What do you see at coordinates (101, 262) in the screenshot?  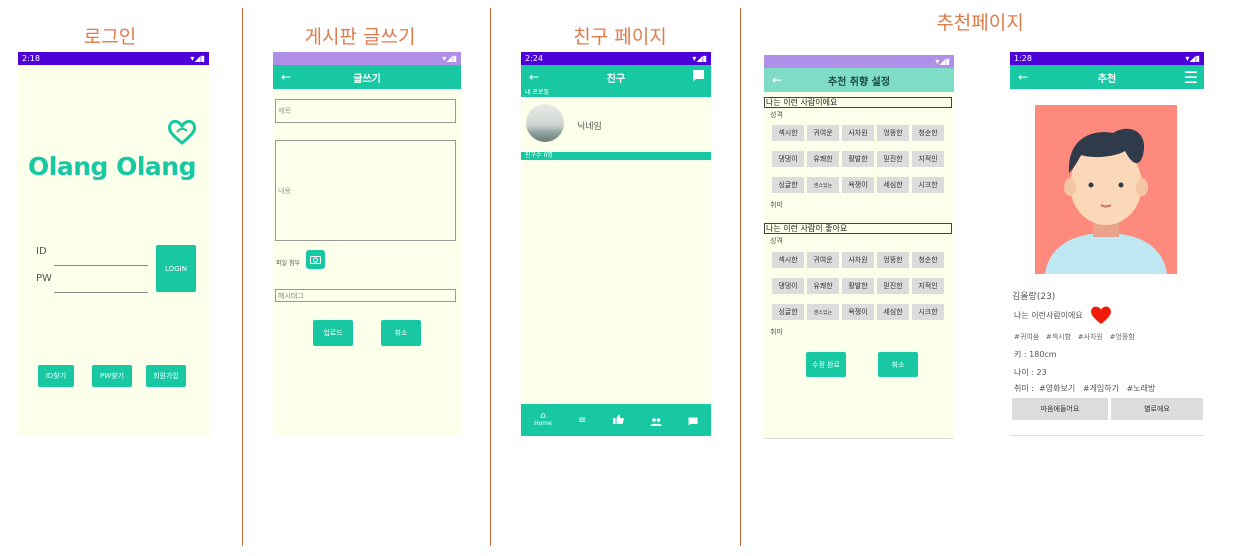 I see `id-input` at bounding box center [101, 262].